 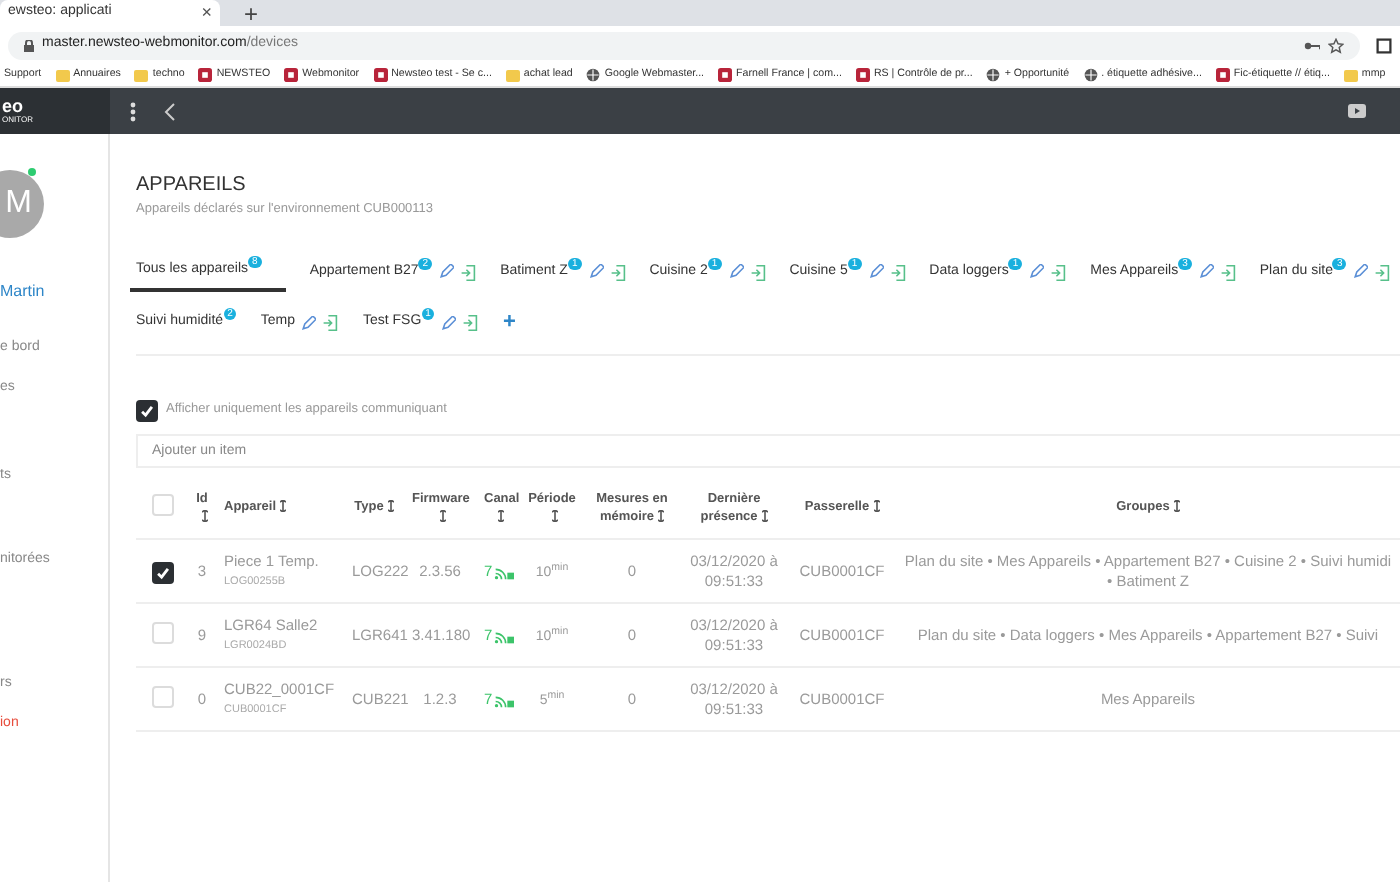 I want to click on kebab-menu-icon, so click(x=133, y=111).